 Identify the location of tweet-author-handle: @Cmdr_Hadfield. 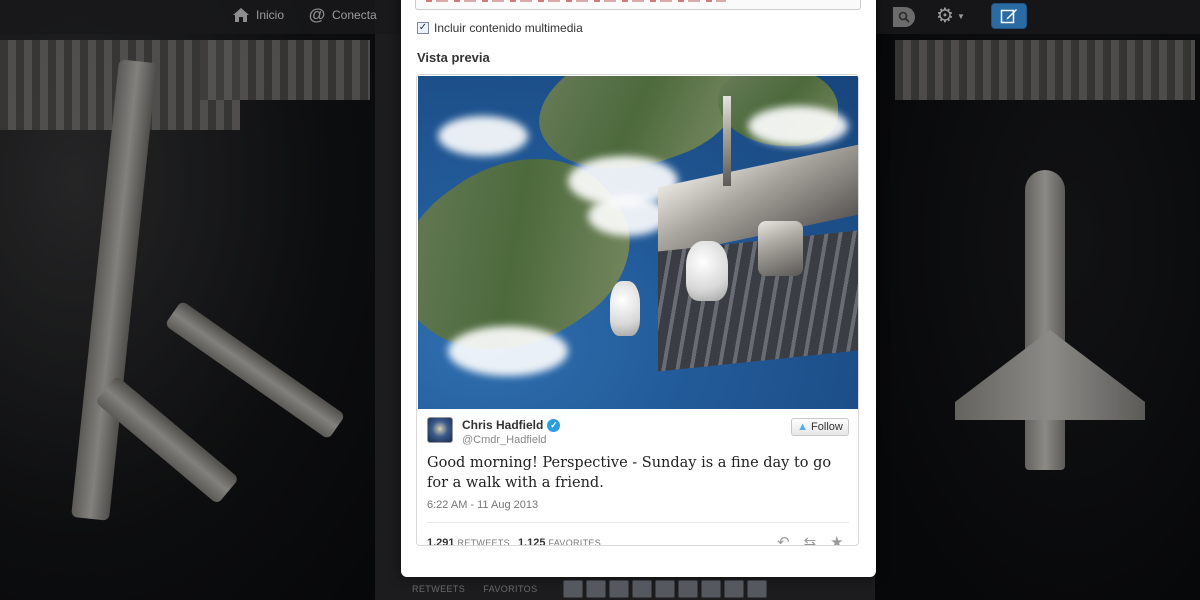
(504, 440).